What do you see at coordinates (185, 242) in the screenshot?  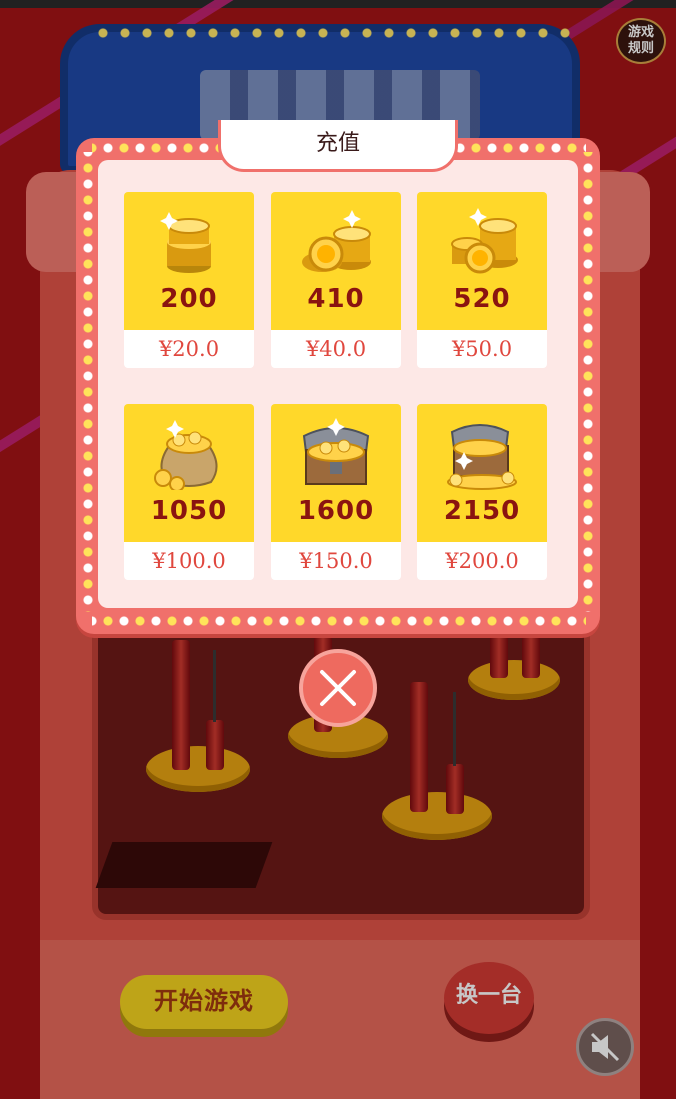 I see `coin-stack-small-icon` at bounding box center [185, 242].